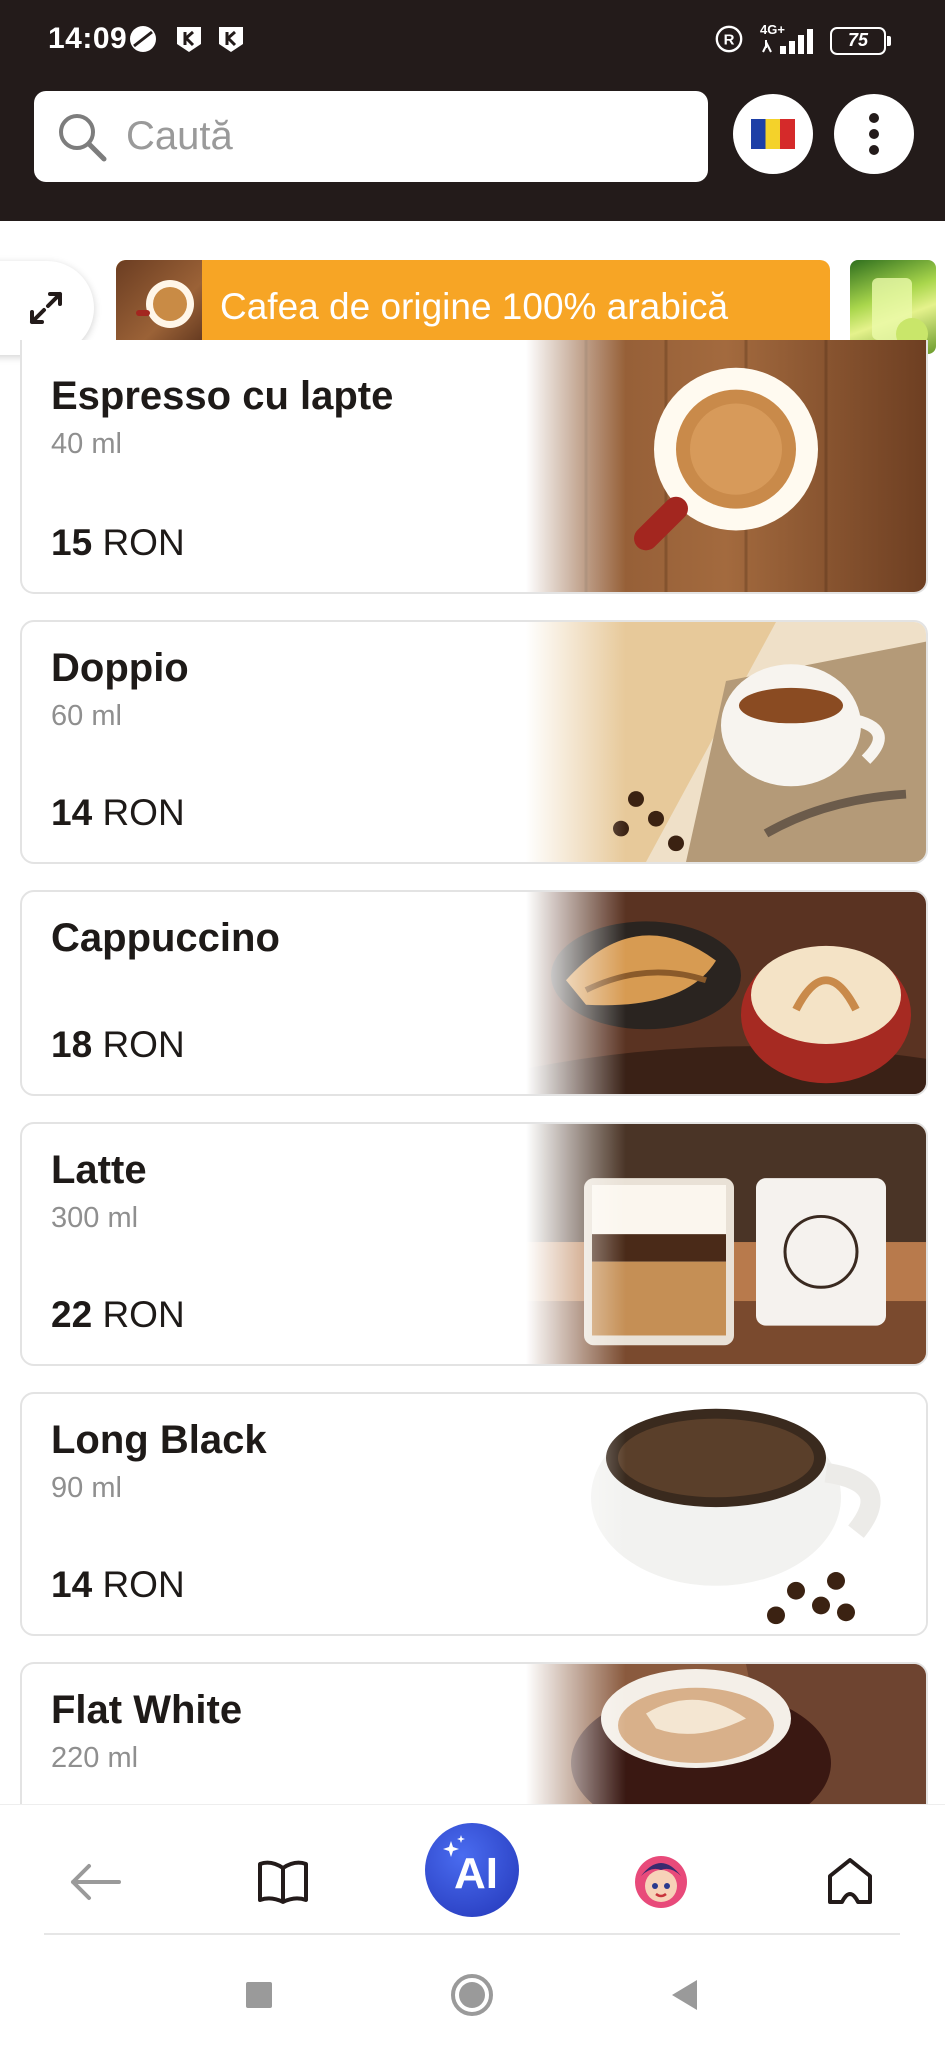 Image resolution: width=945 pixels, height=2048 pixels. I want to click on item-price: 18 RON, so click(118, 1045).